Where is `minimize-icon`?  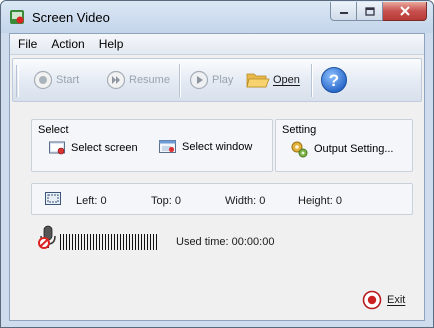 minimize-icon is located at coordinates (343, 13).